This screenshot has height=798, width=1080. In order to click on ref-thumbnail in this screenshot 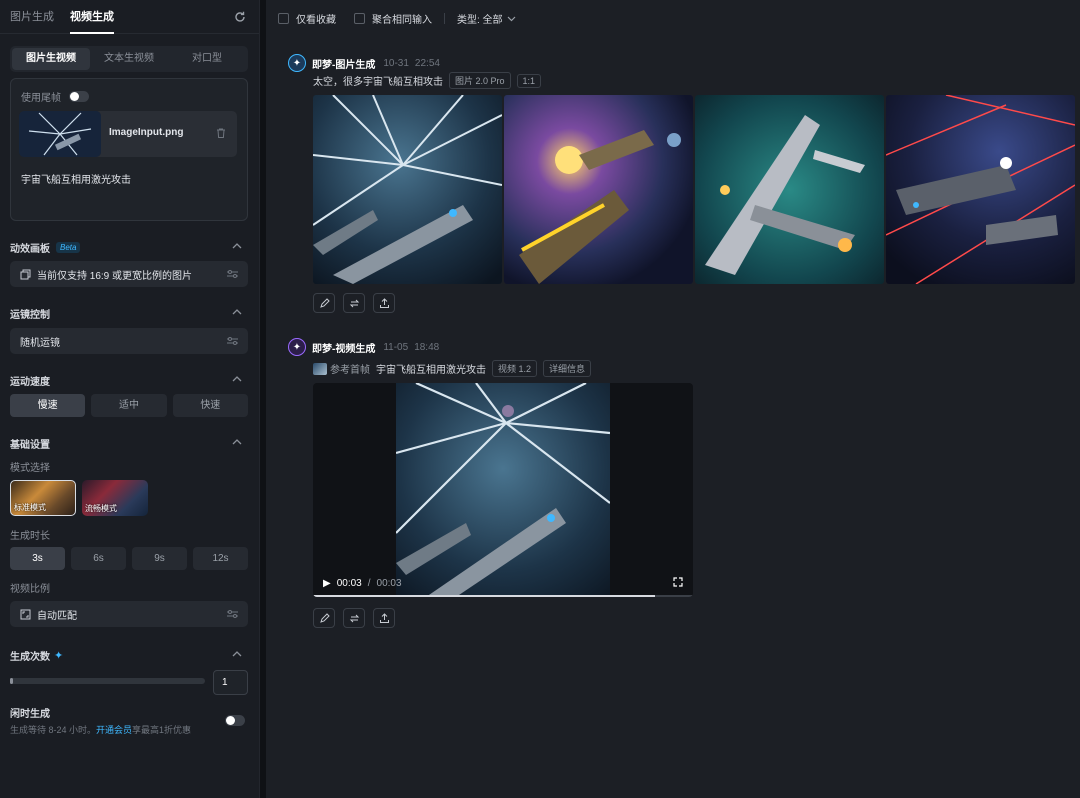, I will do `click(320, 368)`.